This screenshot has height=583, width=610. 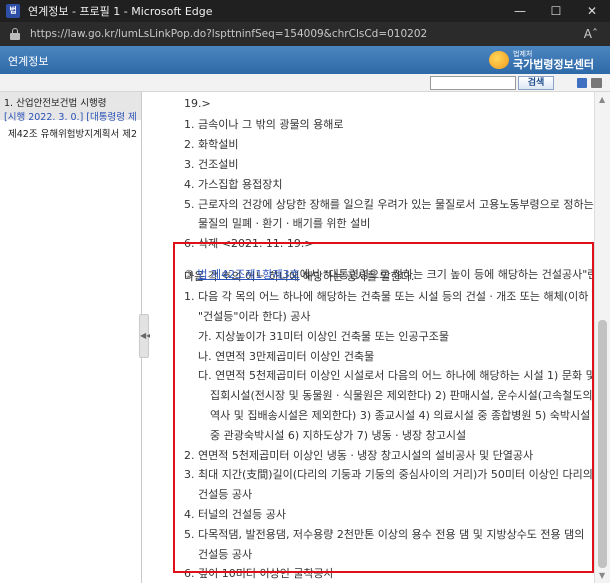 What do you see at coordinates (55, 103) in the screenshot?
I see `sidebar-item-label: 1. 산업안전보건법 시행령` at bounding box center [55, 103].